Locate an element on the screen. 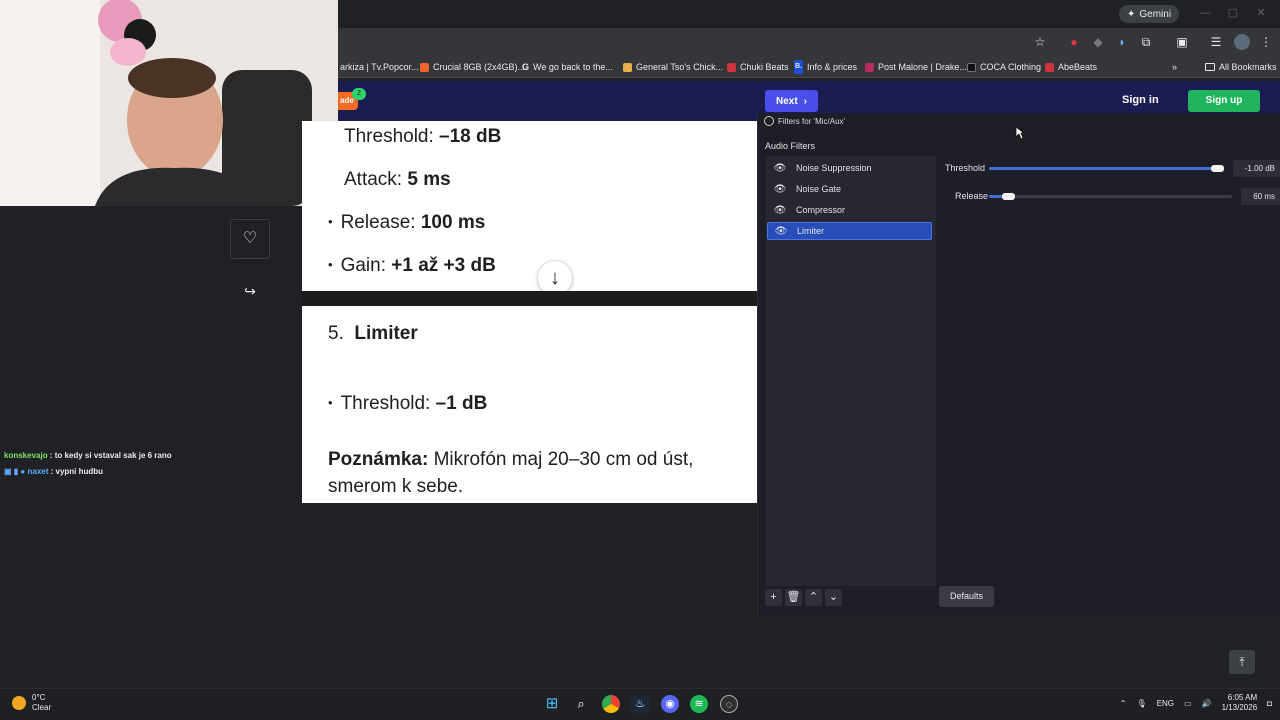 This screenshot has width=1280, height=720. all-bookmarks: All Bookmarks is located at coordinates (1241, 67).